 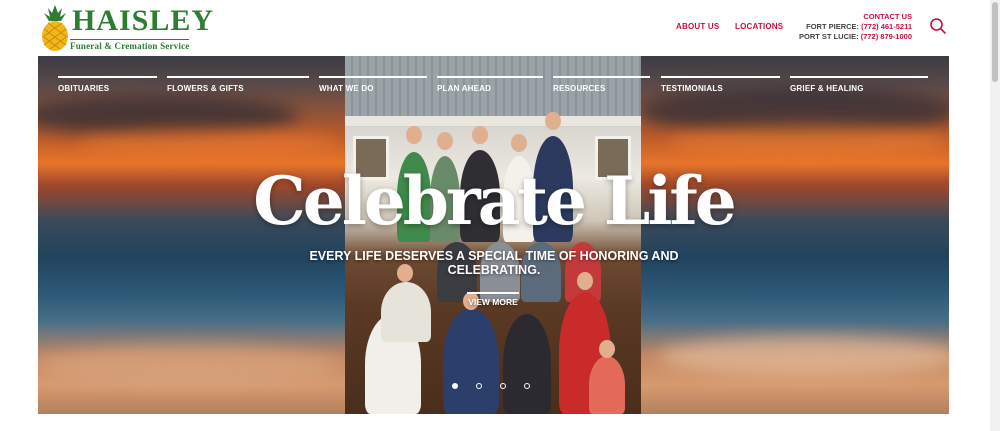 I want to click on brand-name: HAISLEY, so click(x=143, y=20).